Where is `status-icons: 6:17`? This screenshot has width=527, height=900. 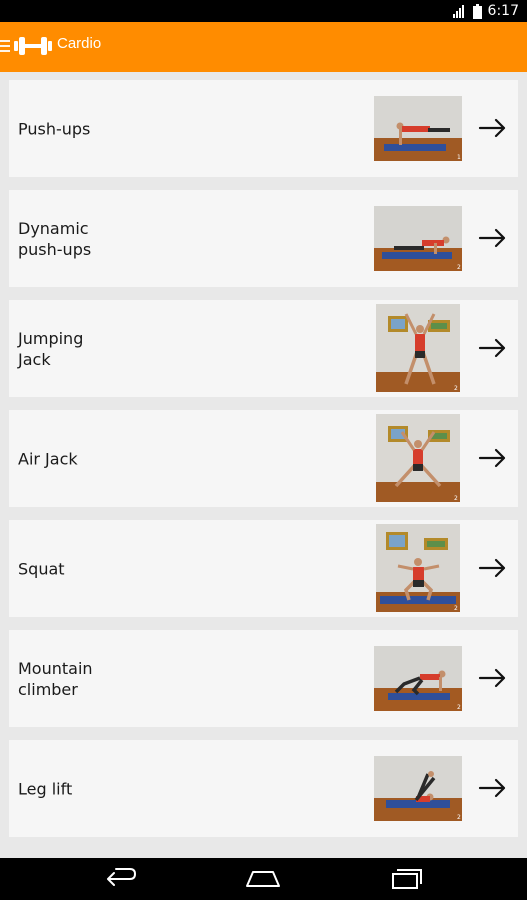 status-icons: 6:17 is located at coordinates (485, 11).